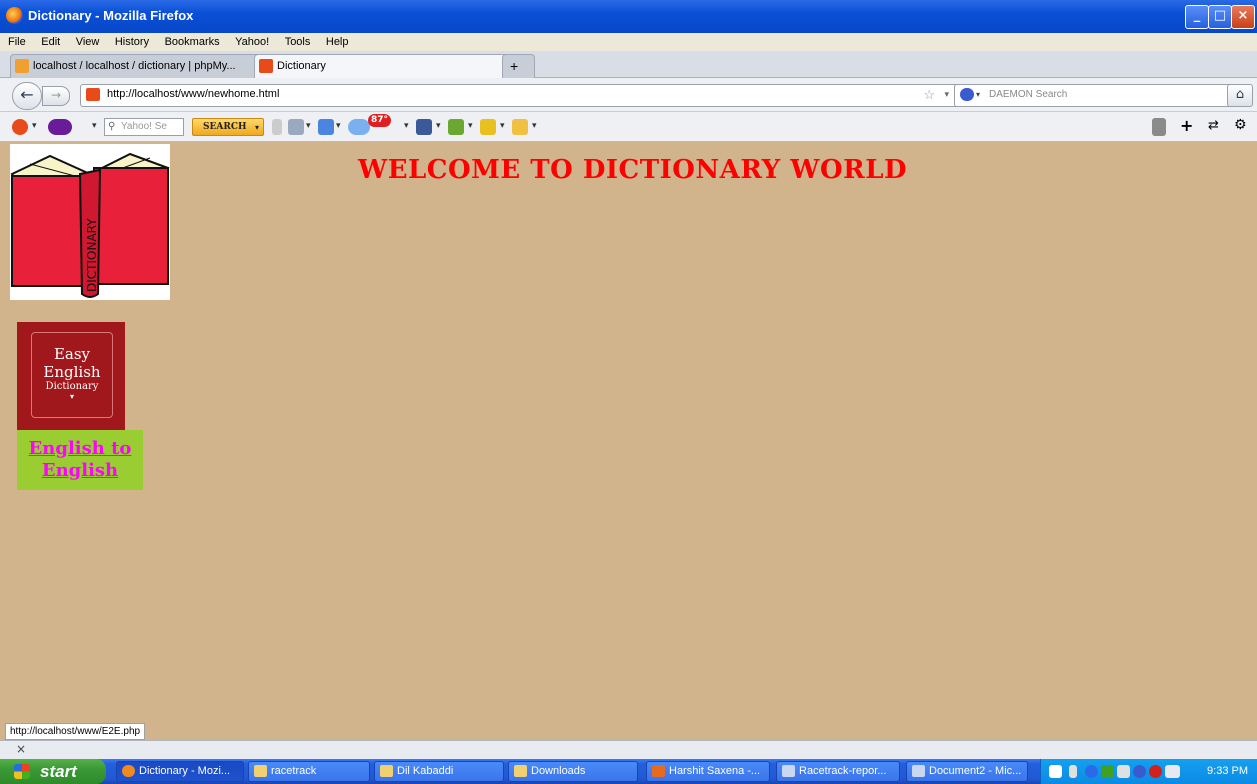 This screenshot has height=784, width=1257. Describe the element at coordinates (1240, 125) in the screenshot. I see `gear-icon: ⚙` at that location.